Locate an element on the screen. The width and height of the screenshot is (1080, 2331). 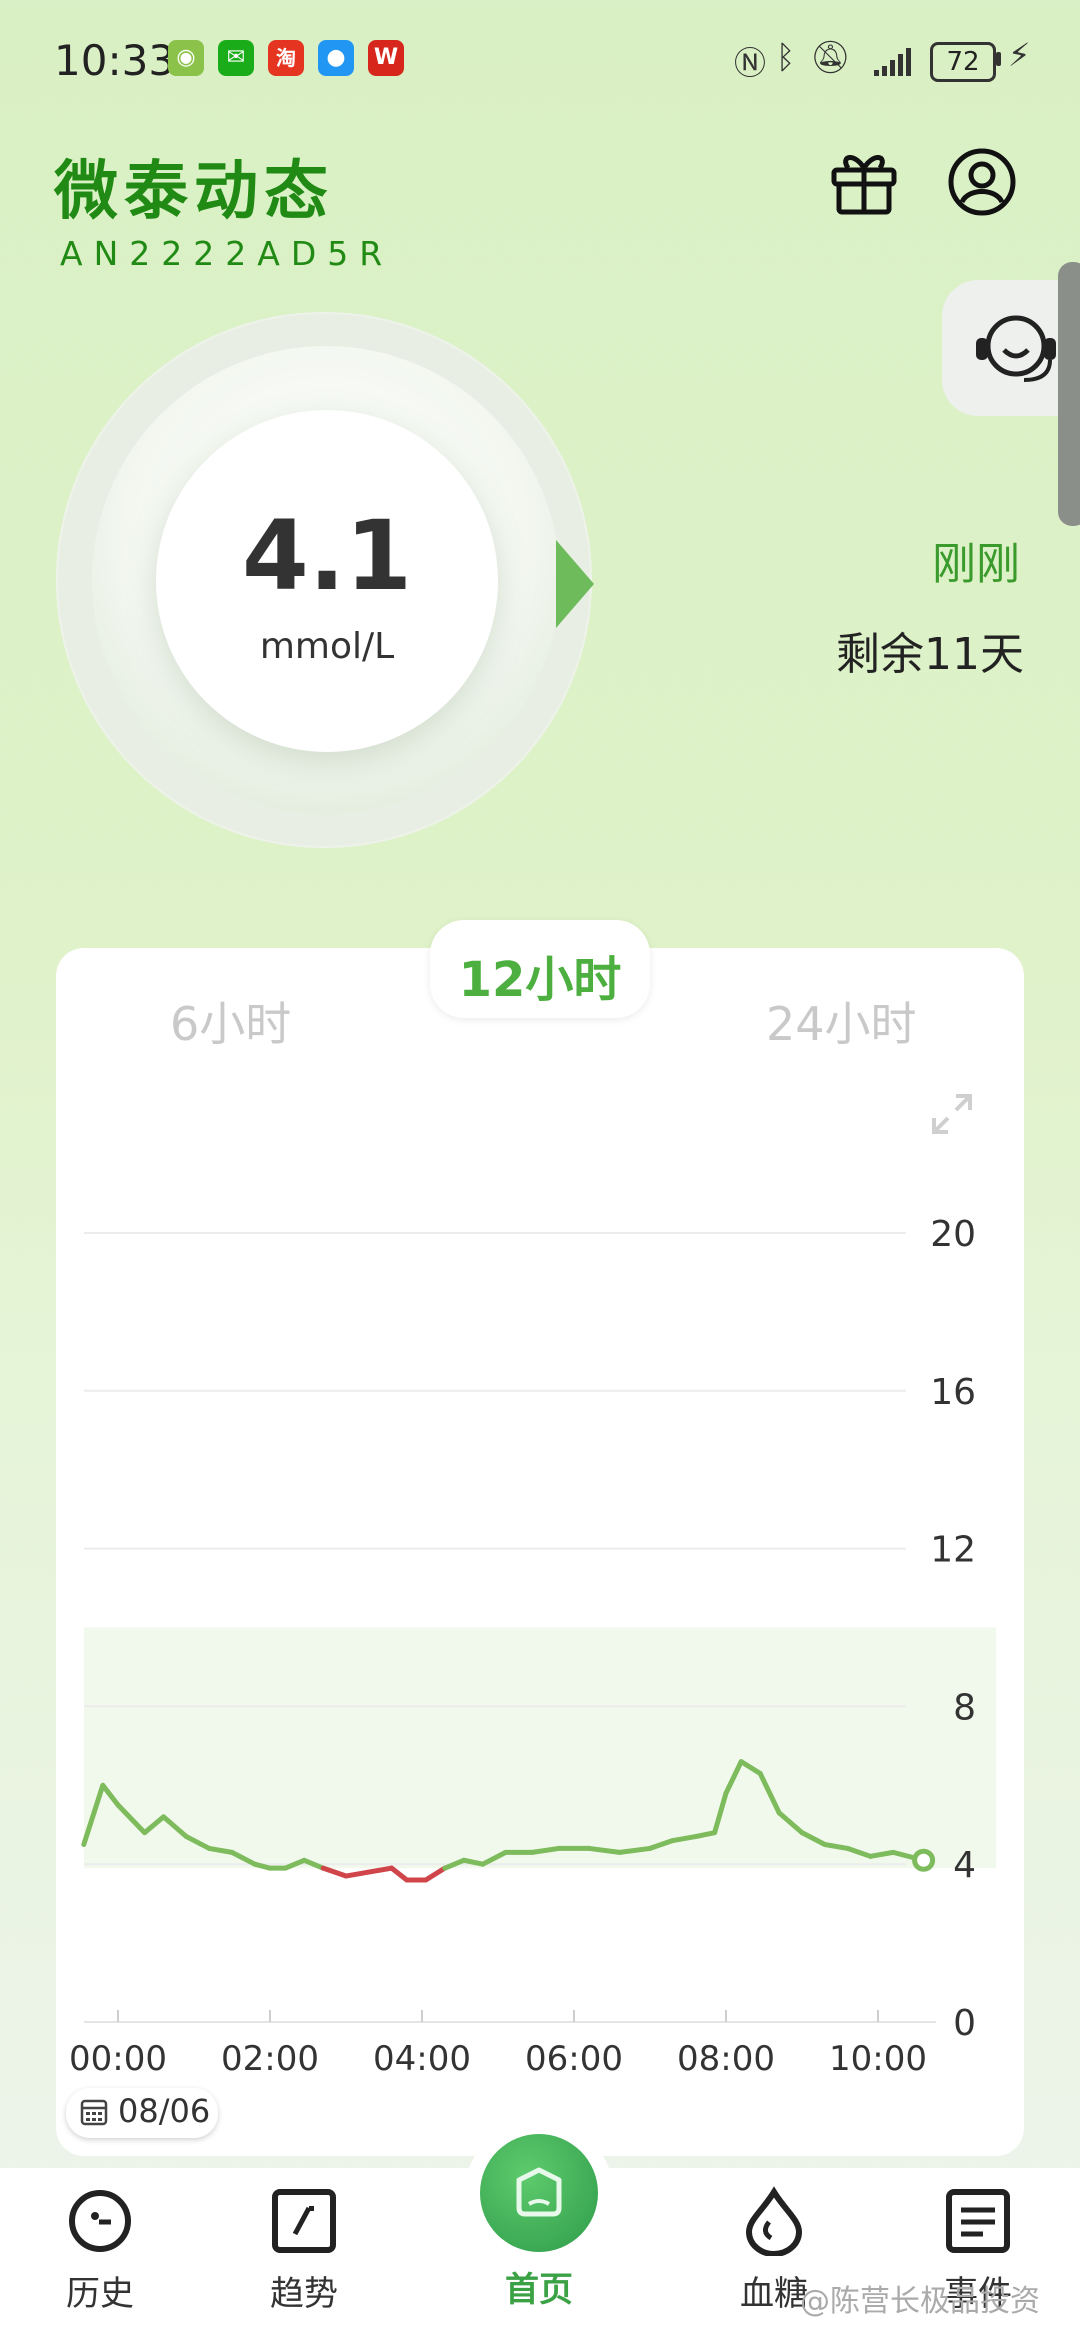
profile-icon is located at coordinates (982, 182).